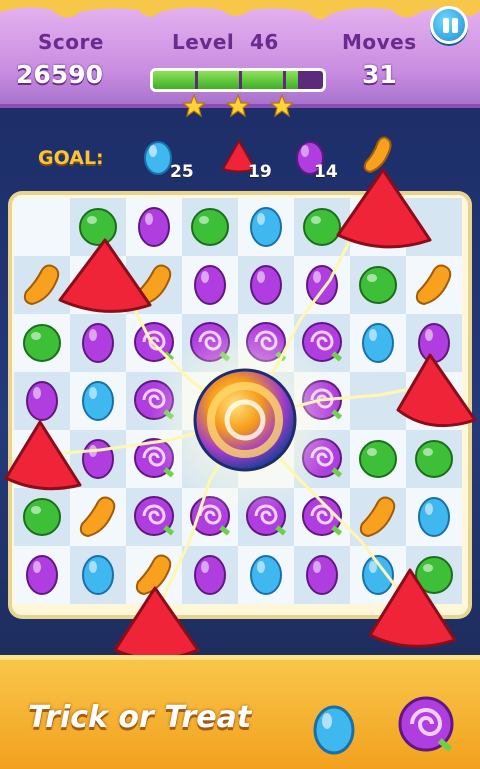 Image resolution: width=480 pixels, height=769 pixels. I want to click on goal-count-purple: 14, so click(326, 172).